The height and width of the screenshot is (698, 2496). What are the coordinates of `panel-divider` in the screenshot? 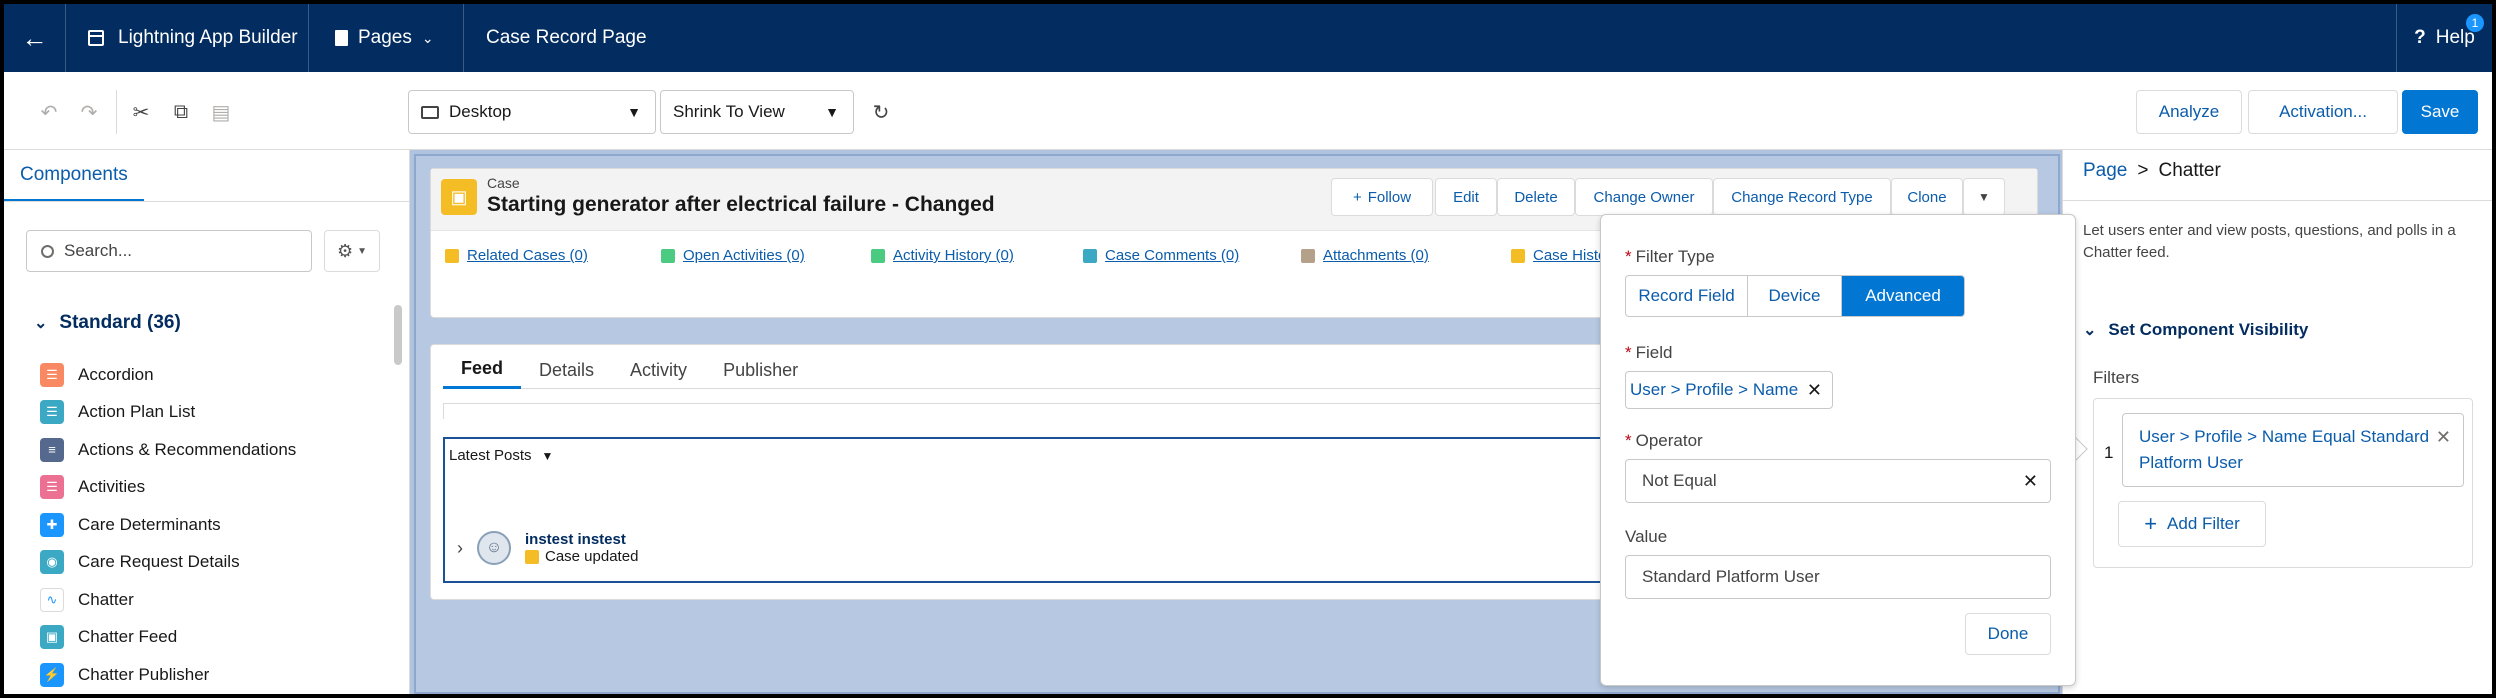 It's located at (2277, 200).